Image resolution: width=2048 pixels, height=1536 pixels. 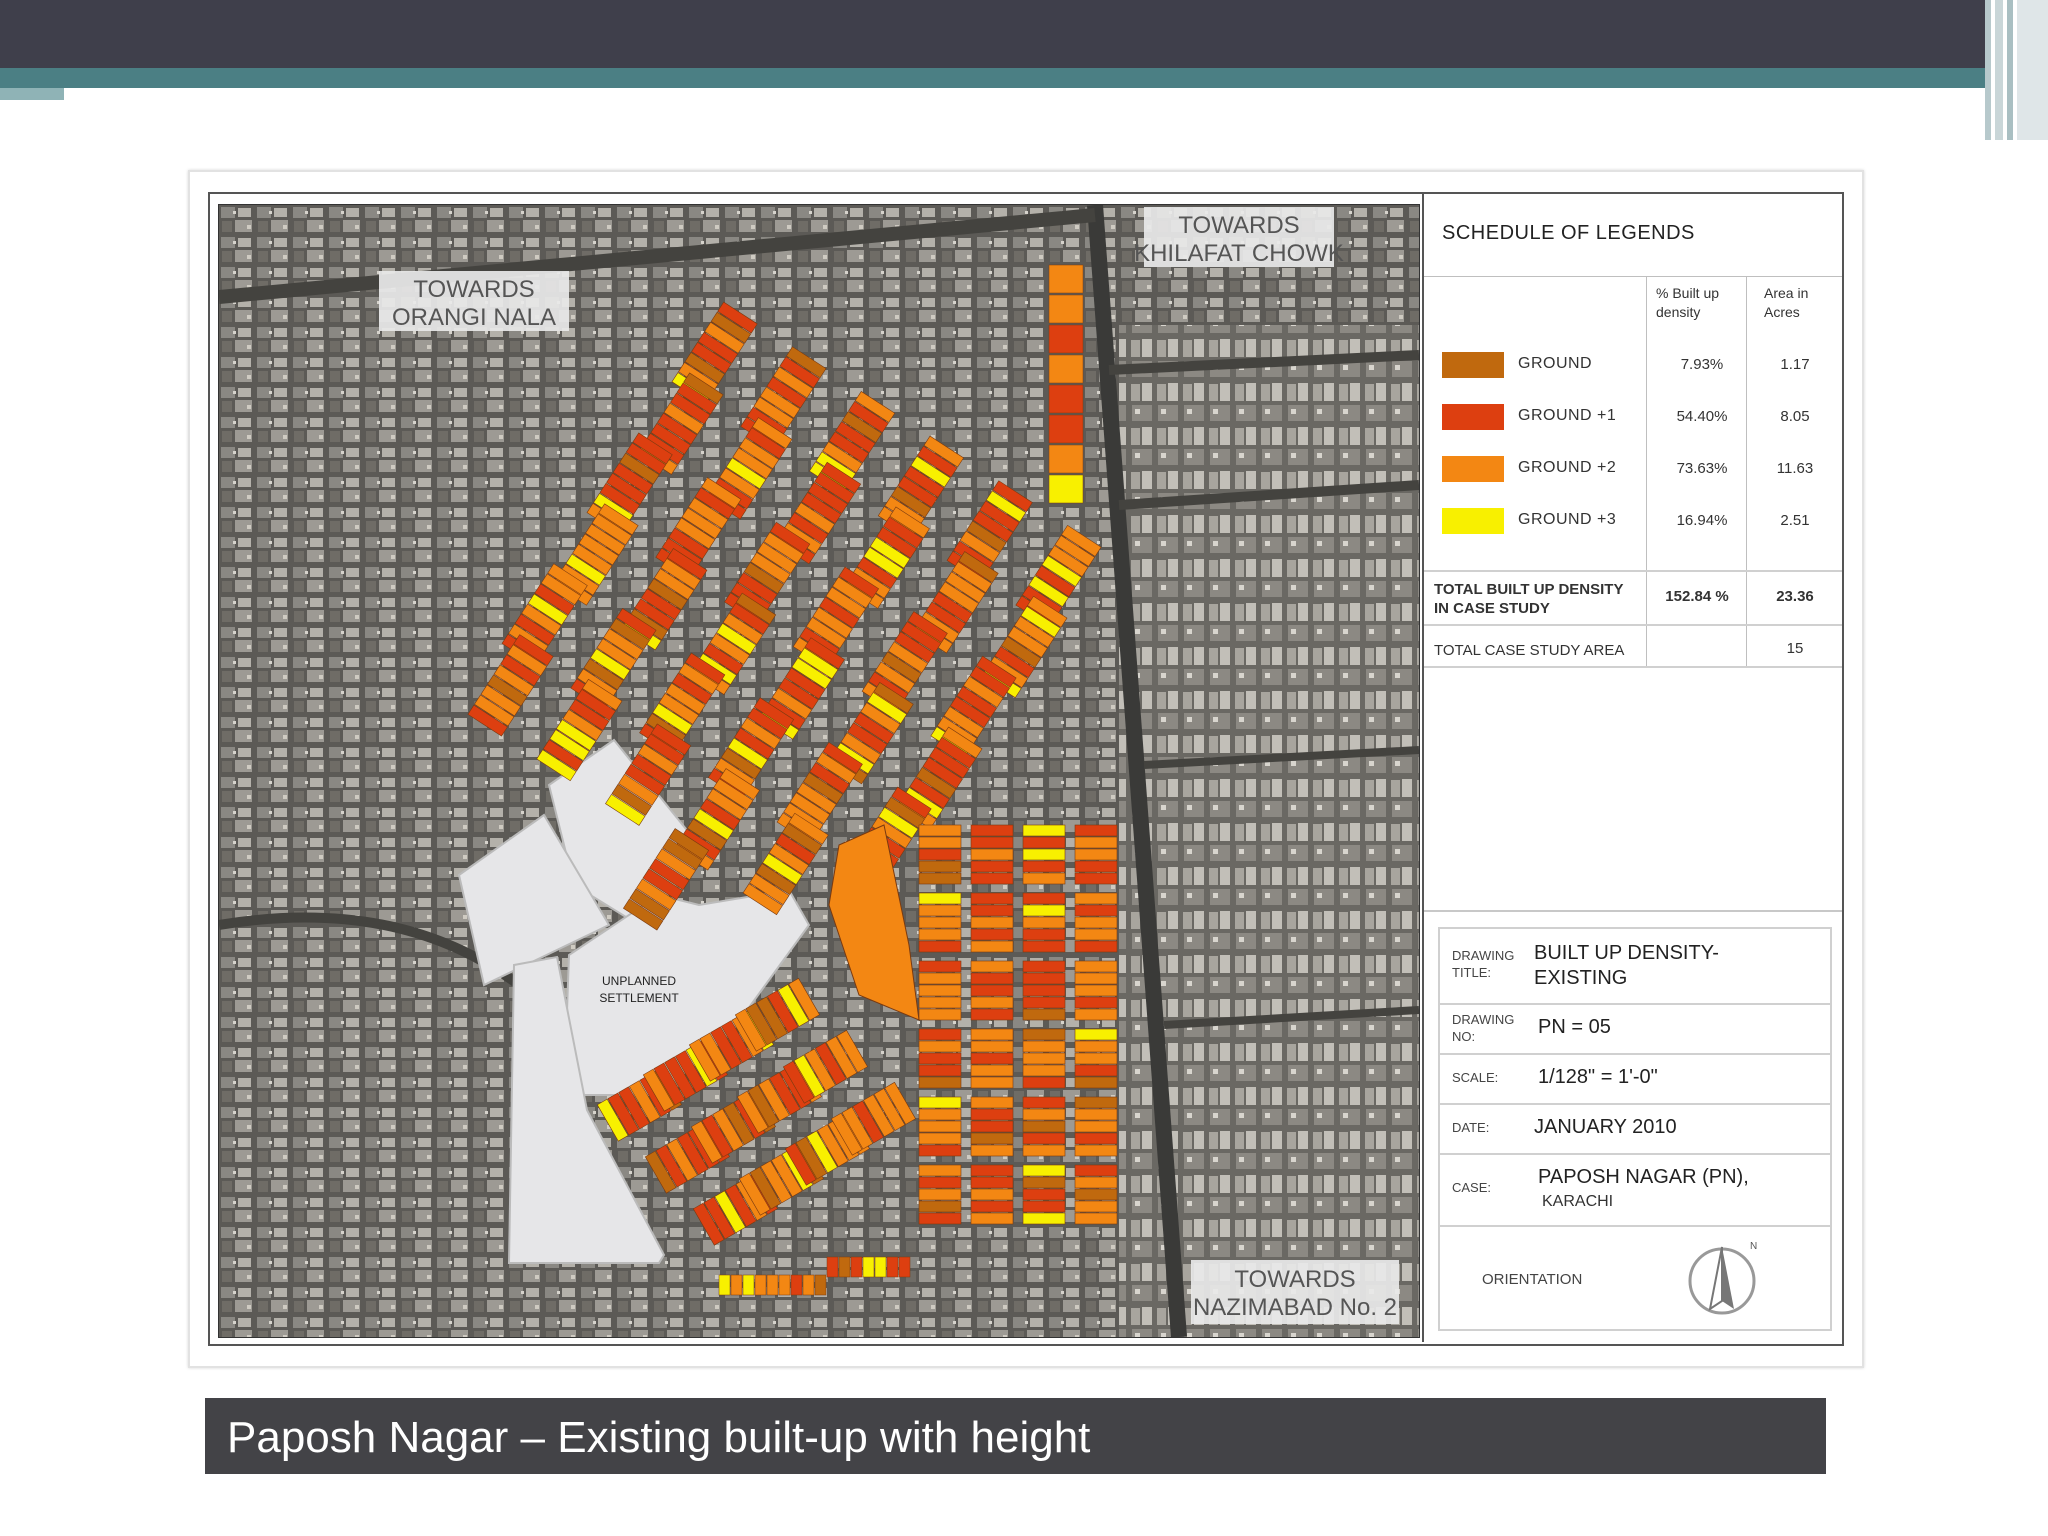 I want to click on north-arrow-icon: N, so click(x=1722, y=1278).